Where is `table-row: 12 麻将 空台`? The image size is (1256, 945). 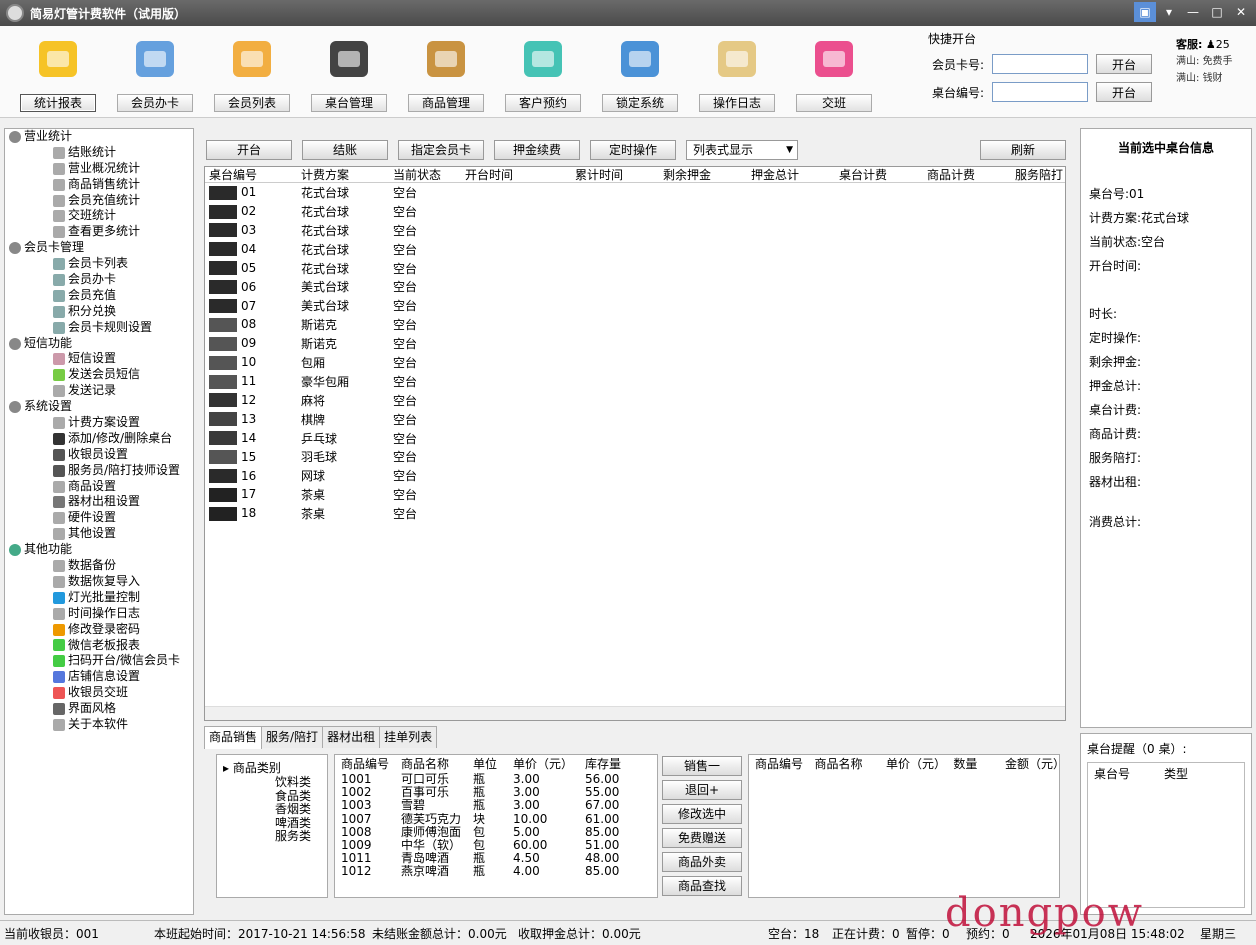
table-row: 12 麻将 空台 is located at coordinates (635, 400).